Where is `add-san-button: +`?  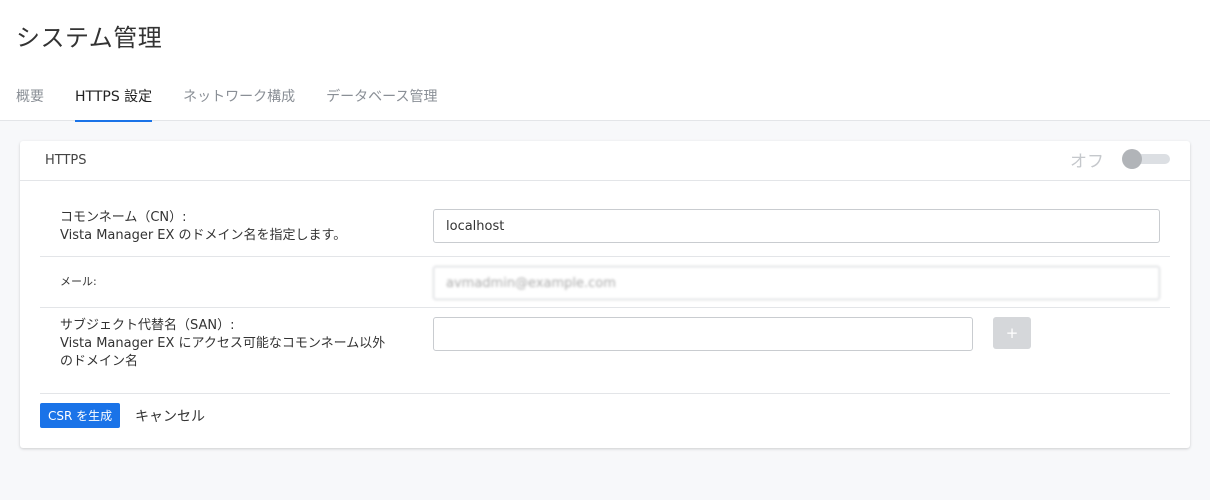
add-san-button: + is located at coordinates (1012, 333).